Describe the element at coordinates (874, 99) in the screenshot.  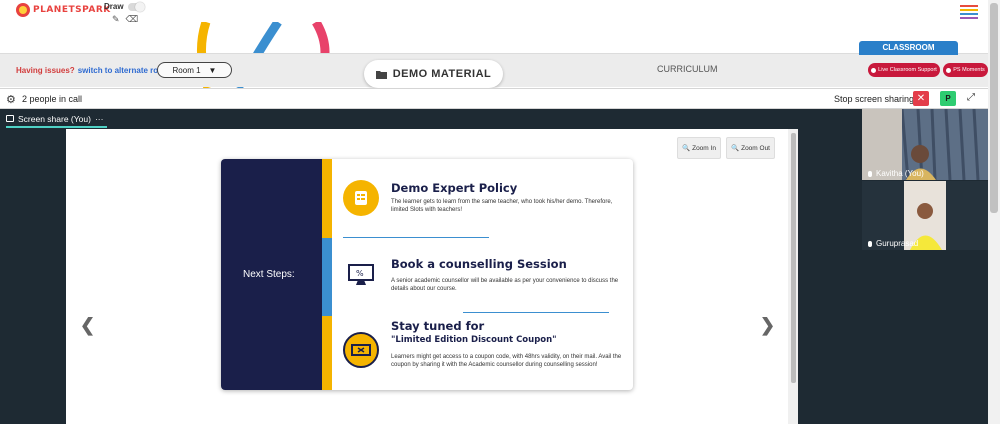
I see `stop-sharing-label: Stop screen sharing` at that location.